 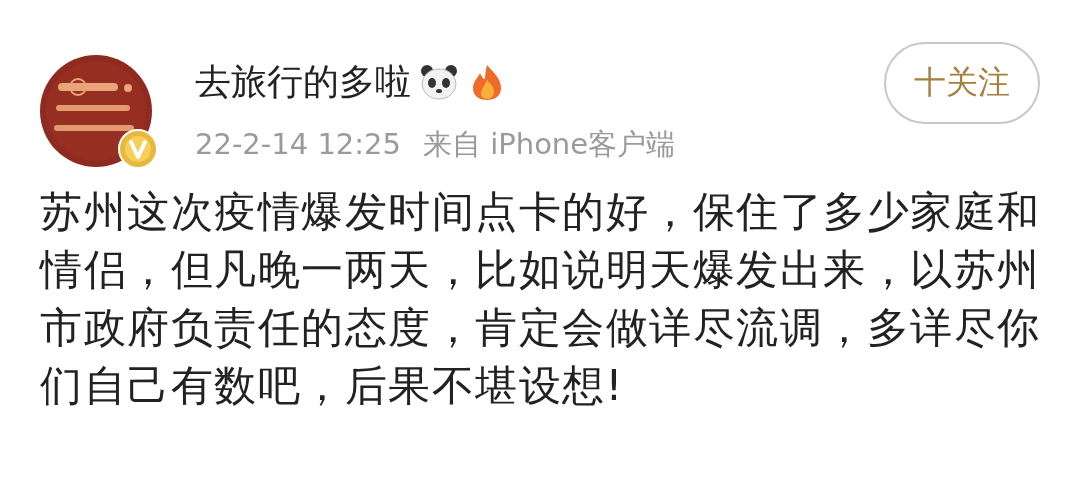 I want to click on post-time: 22-2-14 12:25, so click(x=298, y=144).